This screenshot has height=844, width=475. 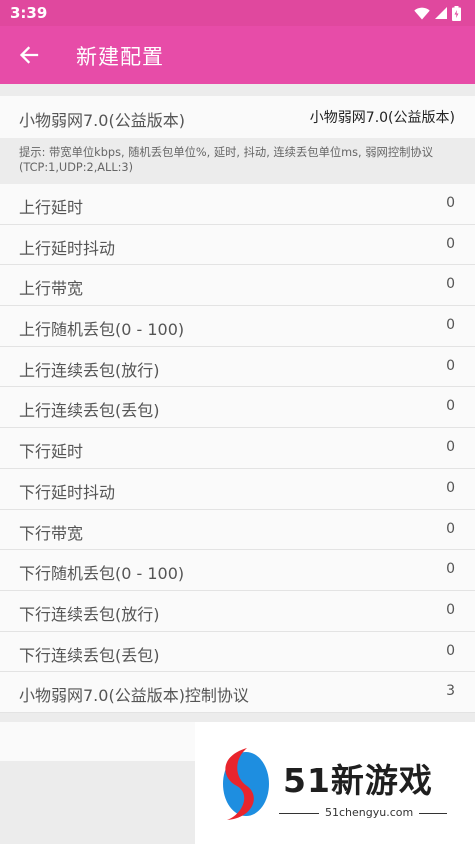 What do you see at coordinates (237, 286) in the screenshot?
I see `setting-row: 上行带宽 0` at bounding box center [237, 286].